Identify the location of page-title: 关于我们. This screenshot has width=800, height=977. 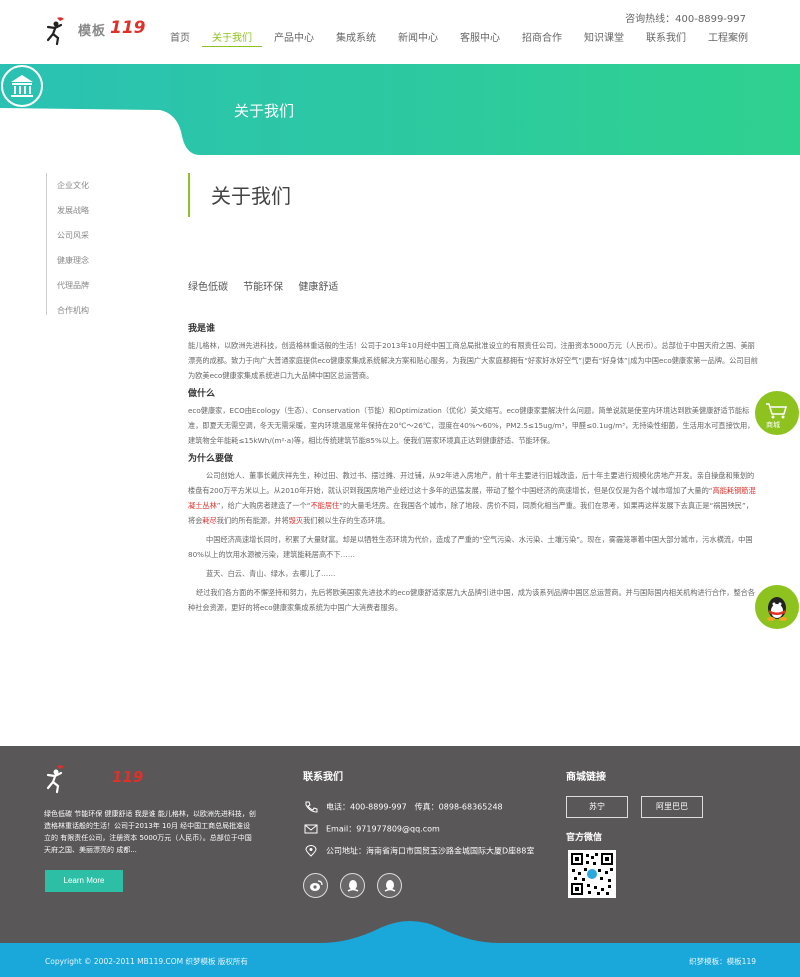
(251, 196).